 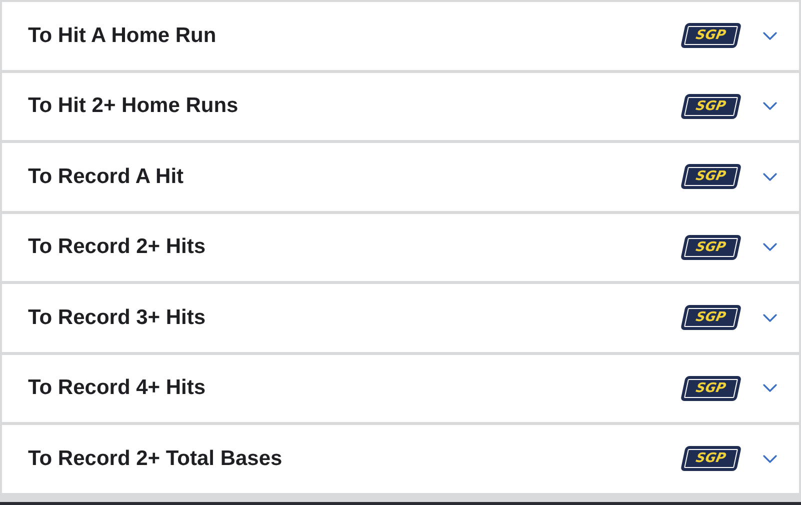 I want to click on market-row: To Record 3+ Hits SGP, so click(x=400, y=318).